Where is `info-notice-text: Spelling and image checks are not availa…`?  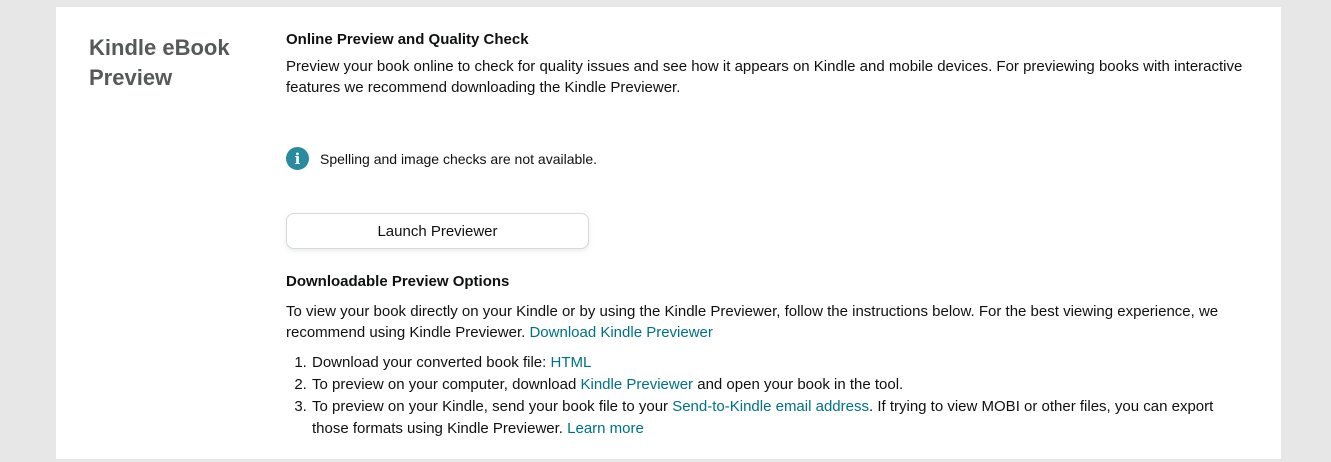
info-notice-text: Spelling and image checks are not availa… is located at coordinates (459, 158).